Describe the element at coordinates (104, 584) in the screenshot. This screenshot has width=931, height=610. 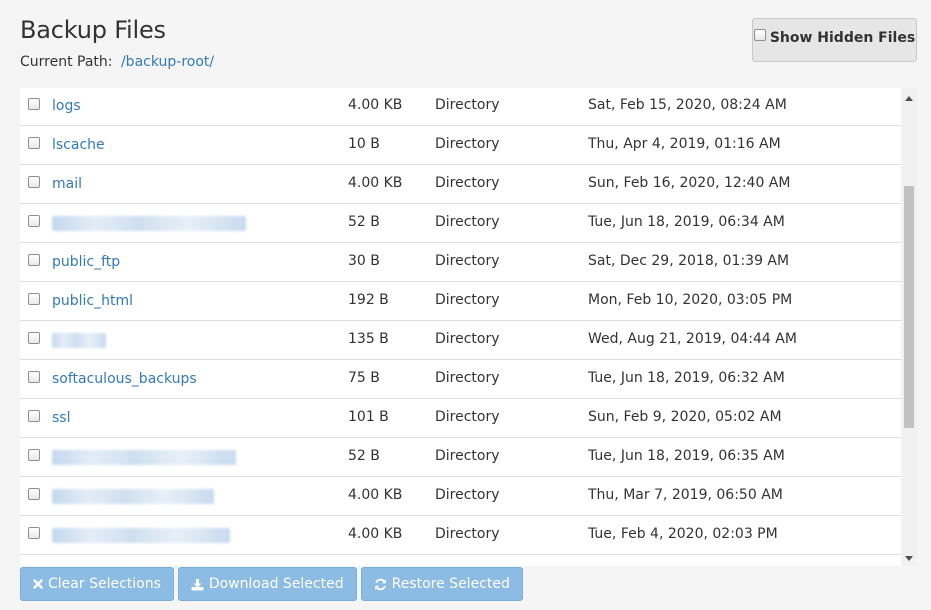
I see `clear-selections-label: Clear Selections` at that location.